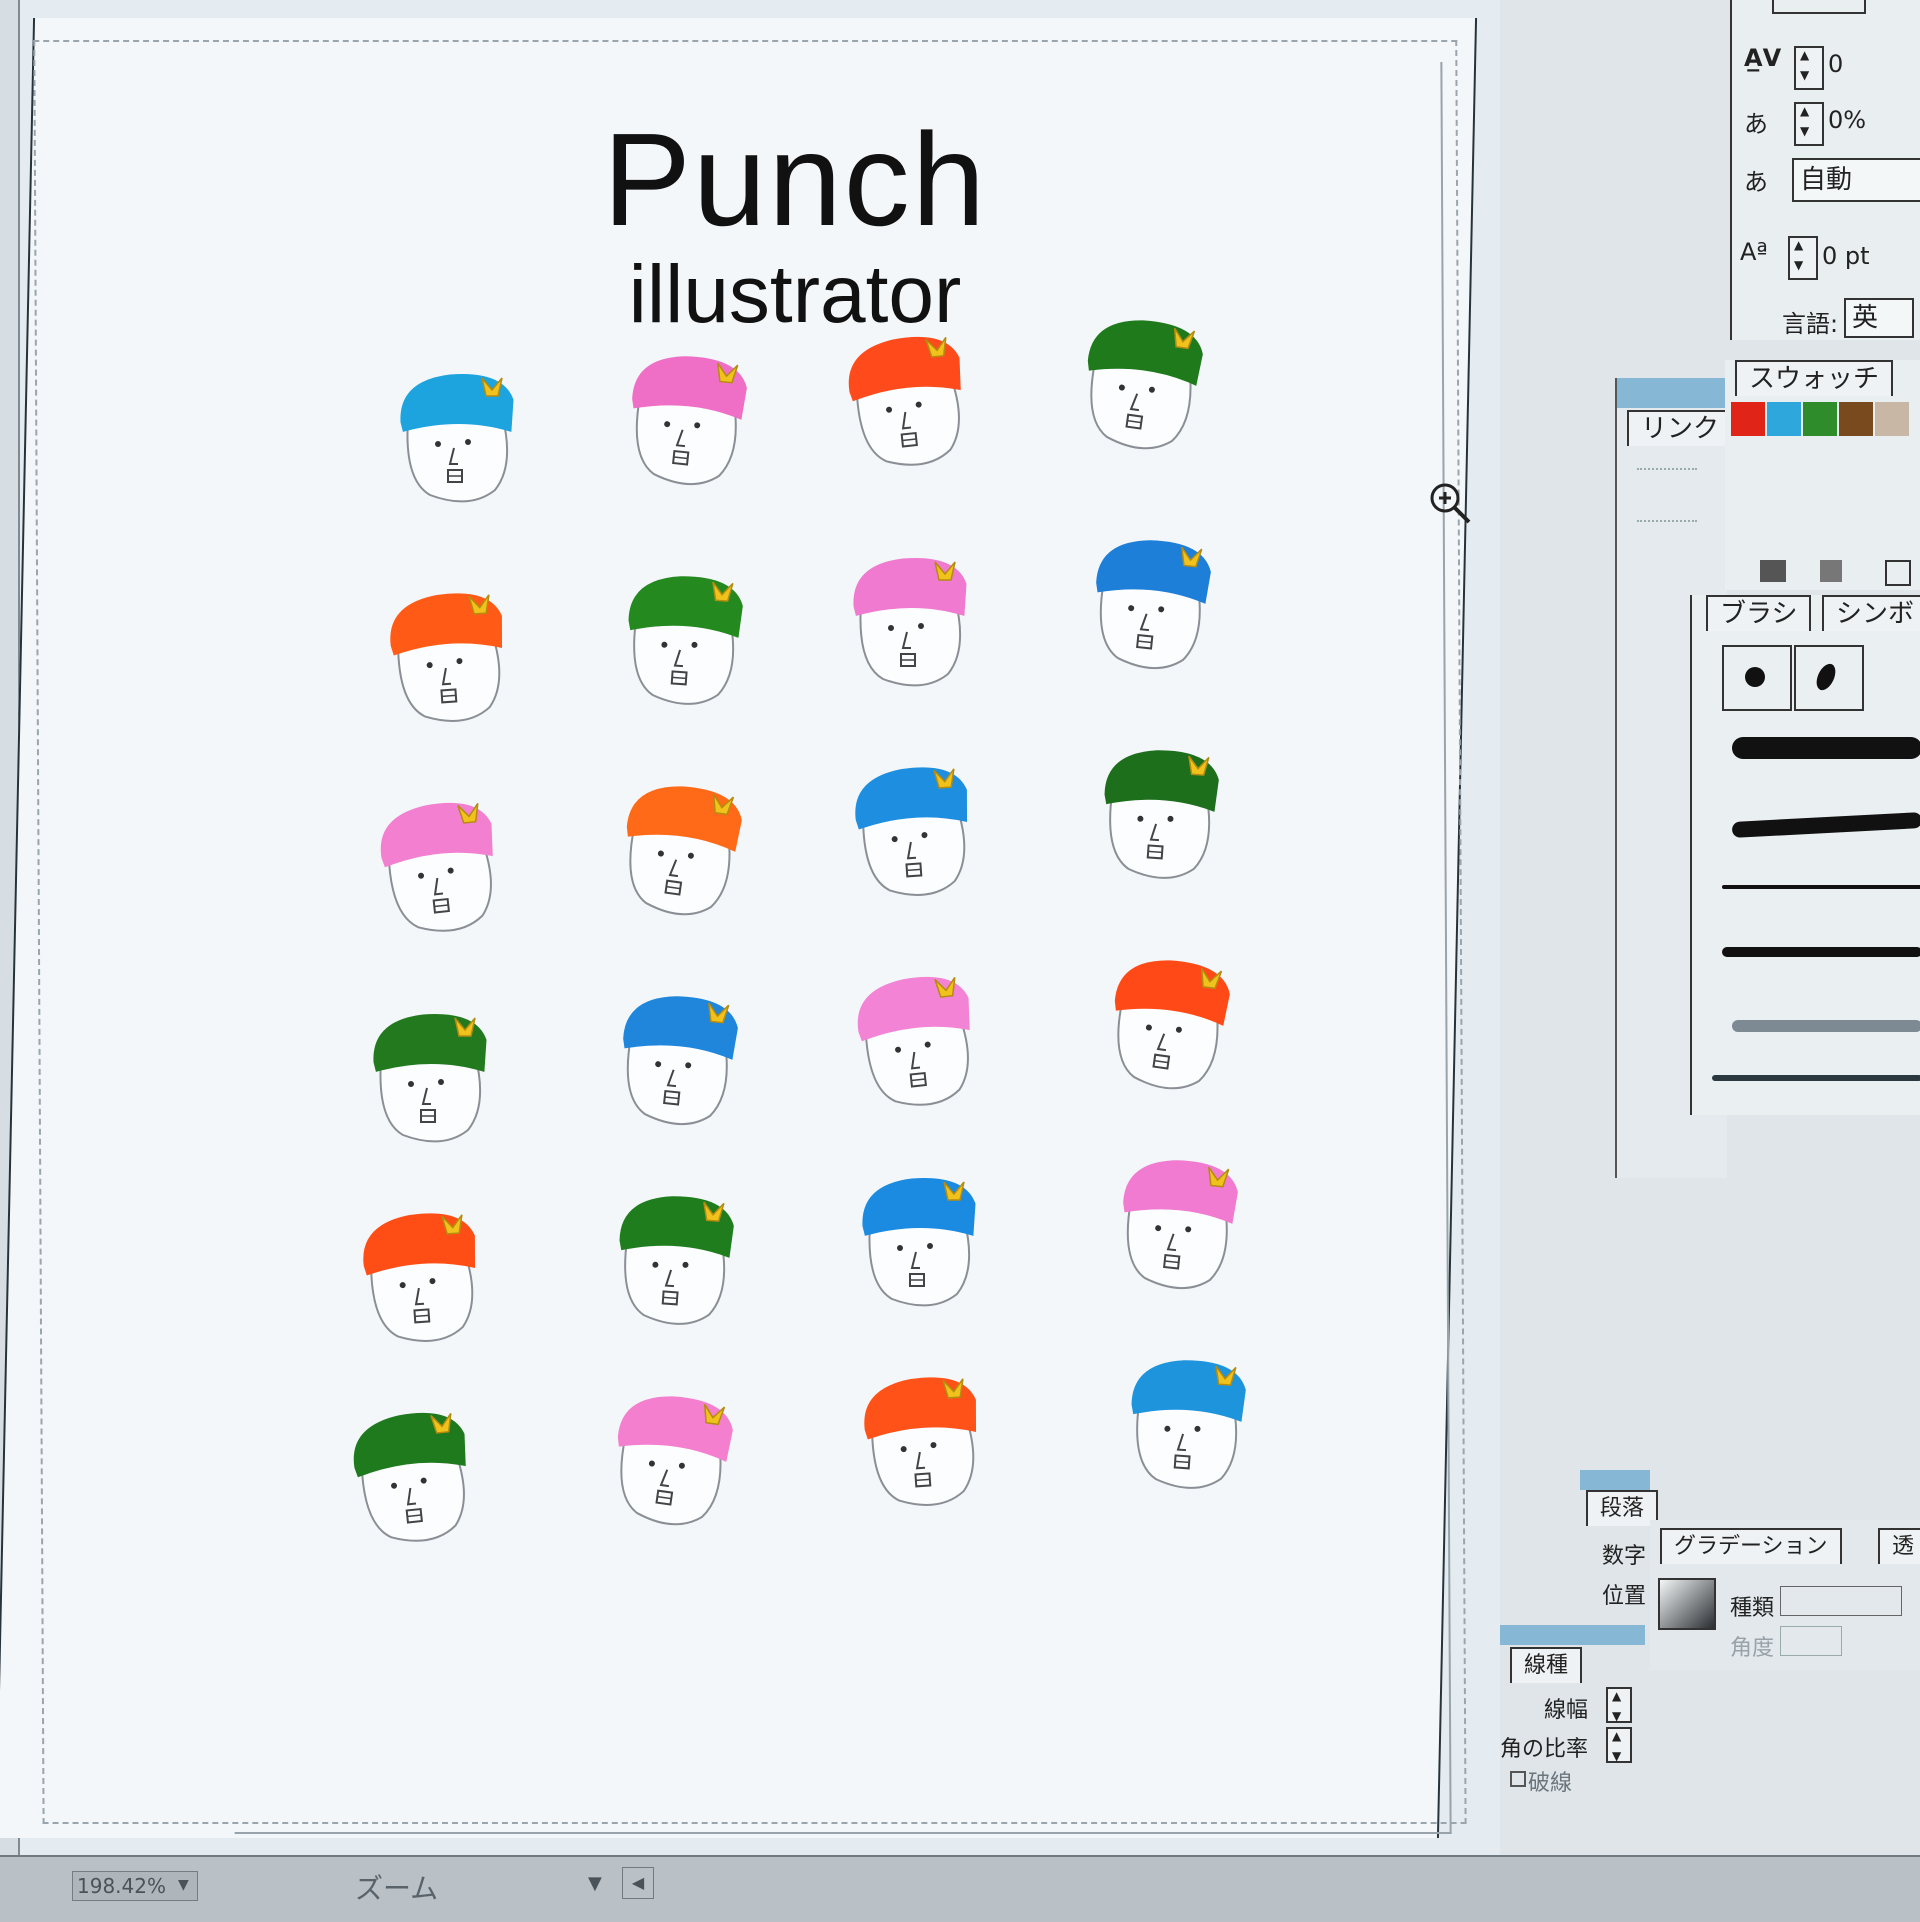 This screenshot has height=1922, width=1920. Describe the element at coordinates (1755, 677) in the screenshot. I see `brush-dot-icon` at that location.